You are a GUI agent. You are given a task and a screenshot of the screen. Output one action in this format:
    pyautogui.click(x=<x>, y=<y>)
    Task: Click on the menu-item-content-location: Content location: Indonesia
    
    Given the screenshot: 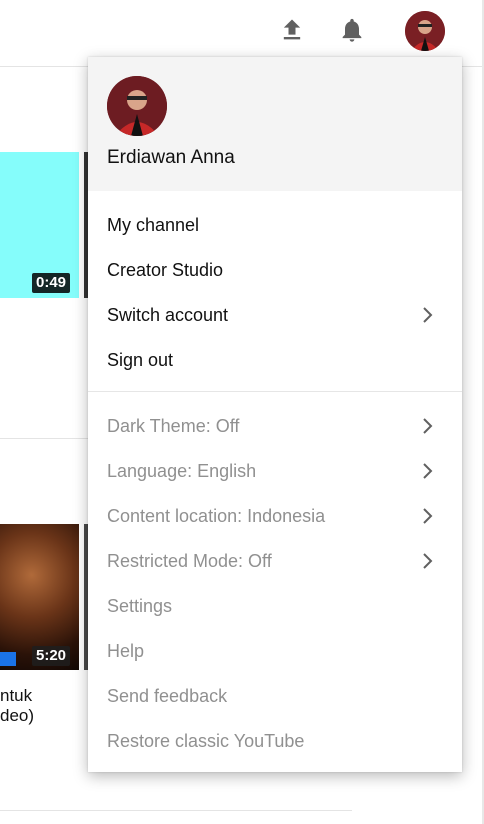 What is the action you would take?
    pyautogui.click(x=275, y=515)
    